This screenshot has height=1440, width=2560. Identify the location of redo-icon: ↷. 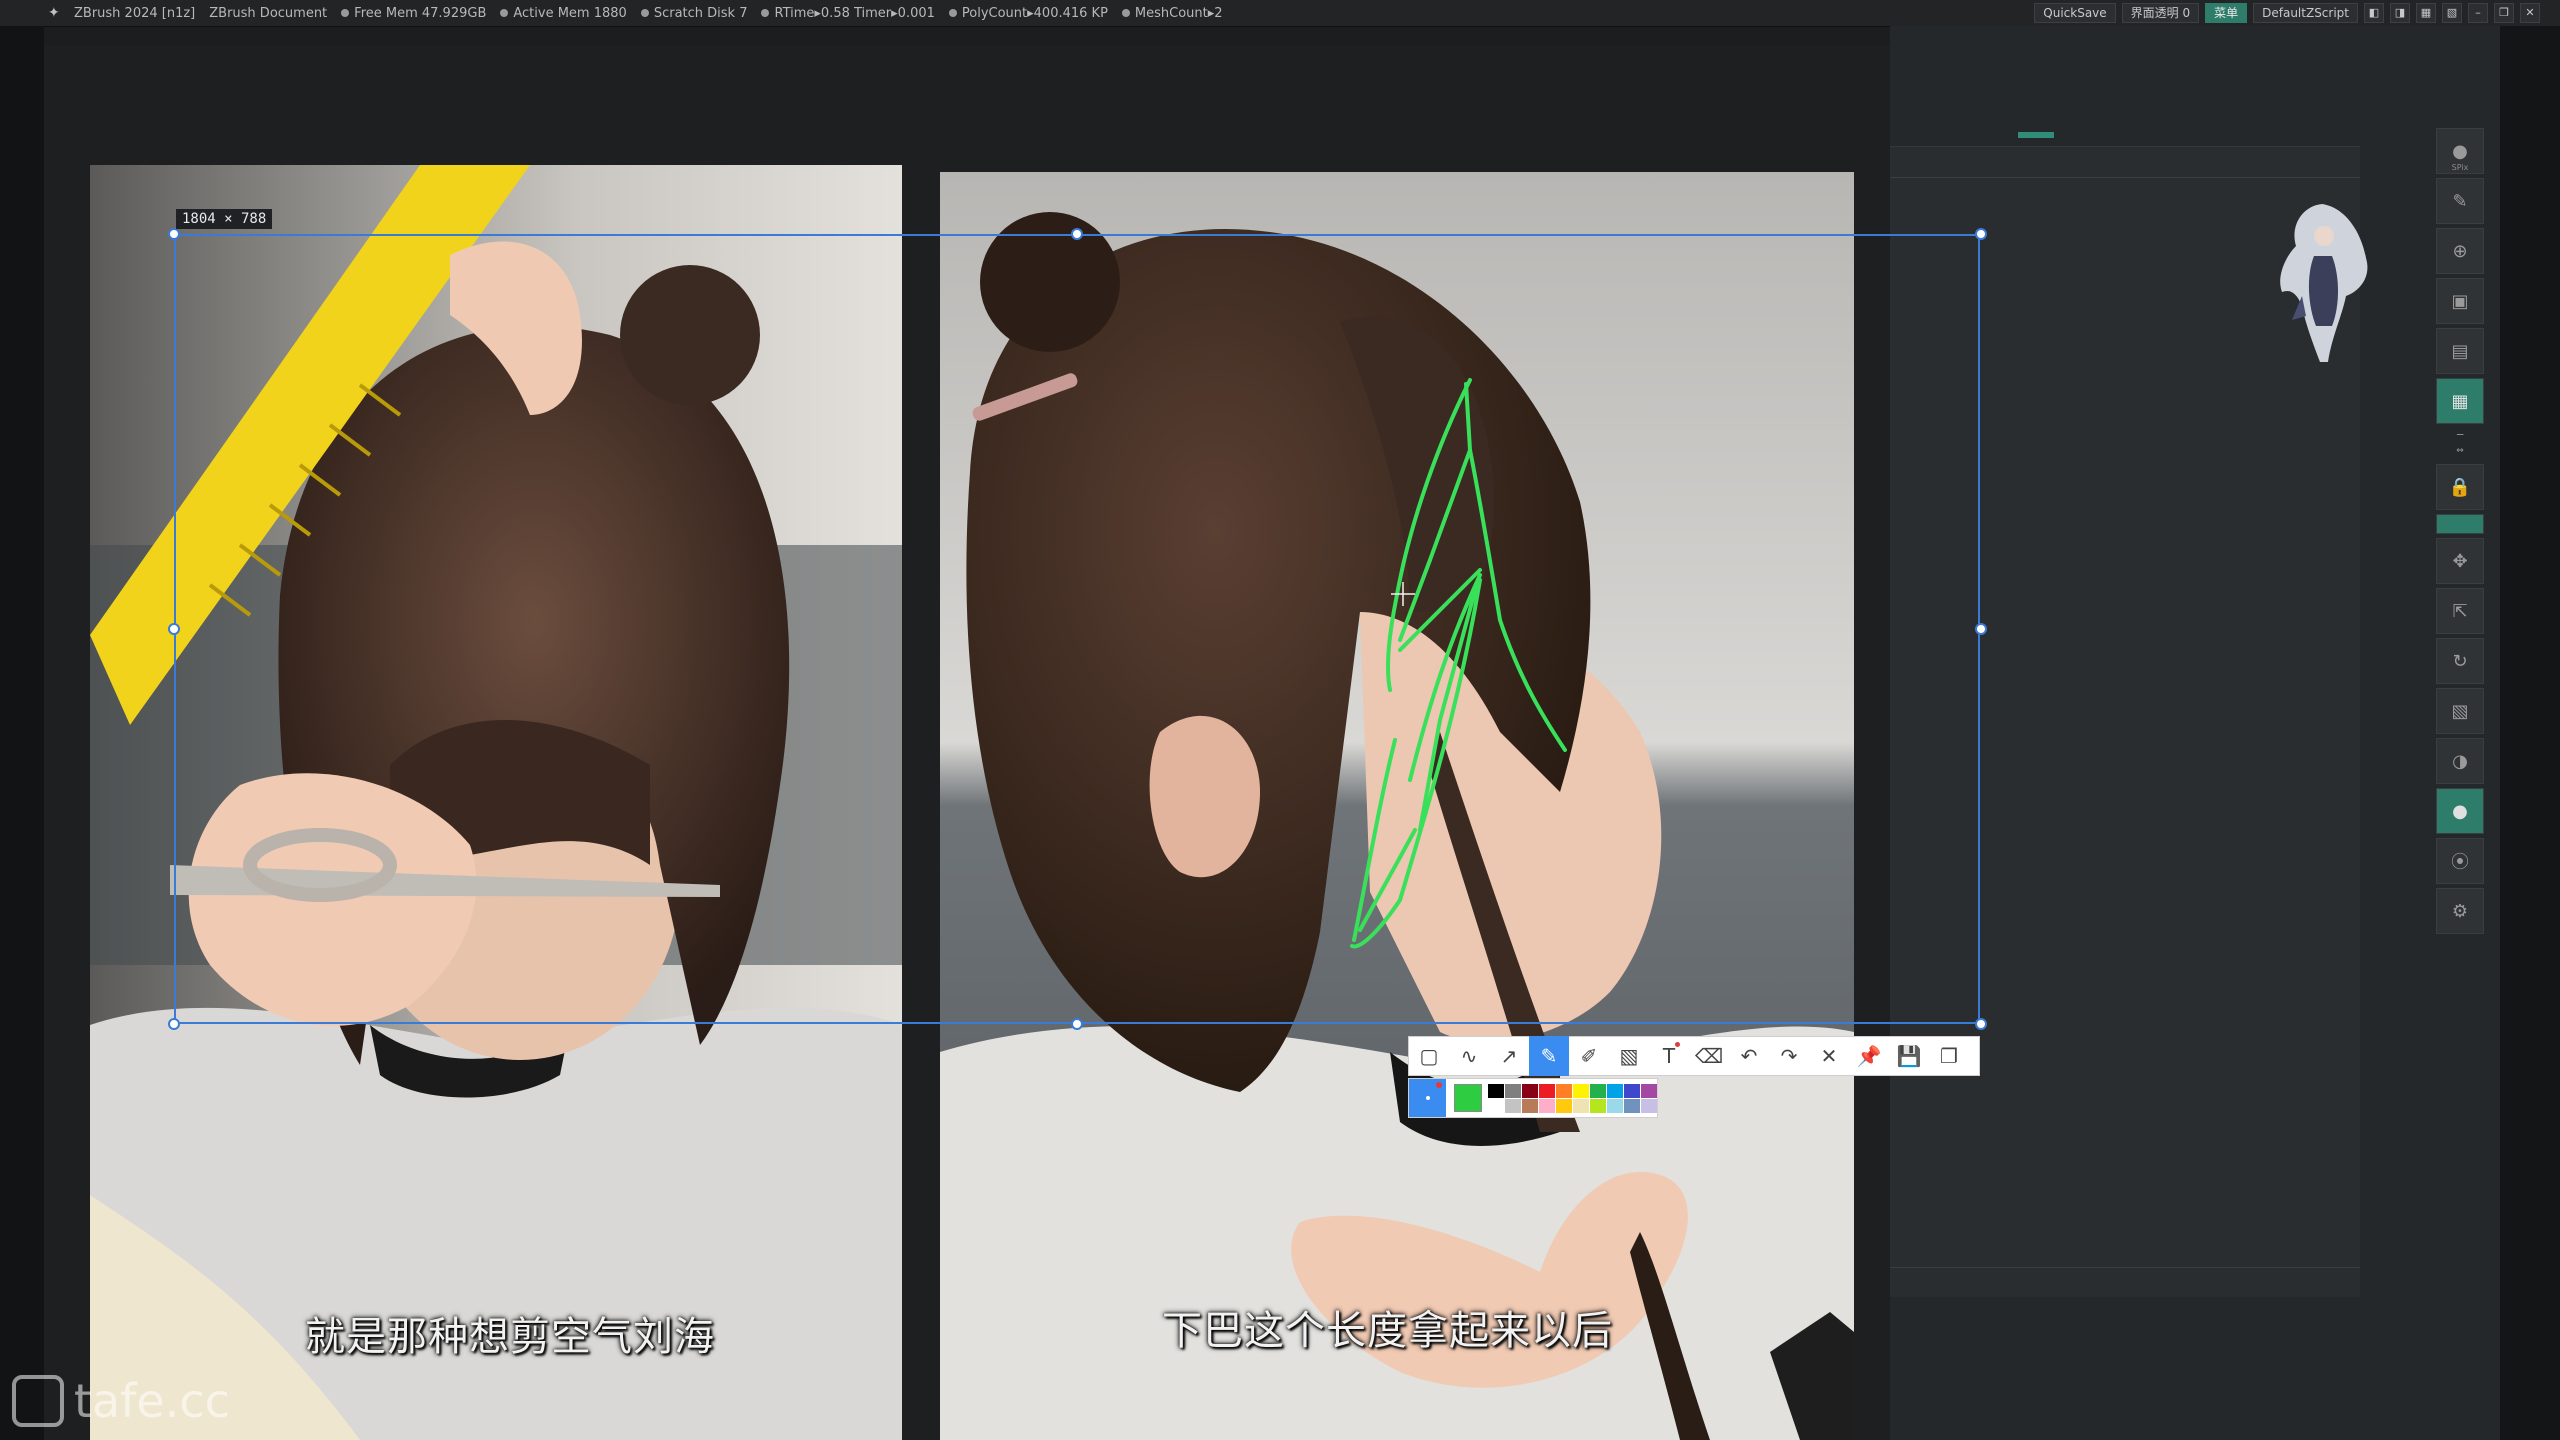
(1789, 1056).